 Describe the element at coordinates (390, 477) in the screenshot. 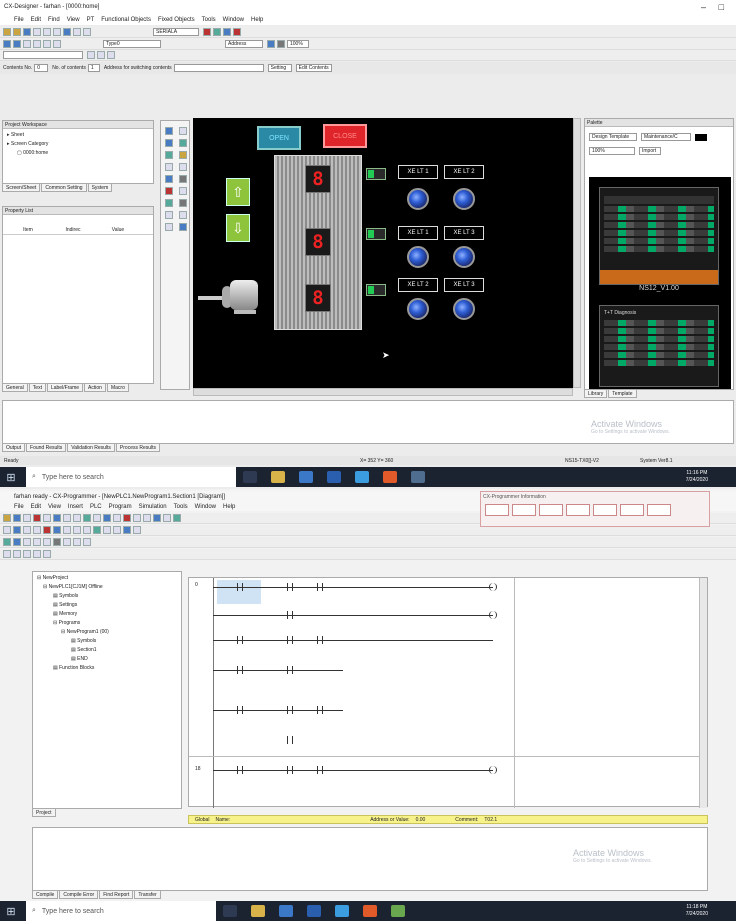

I see `chrome-icon` at that location.